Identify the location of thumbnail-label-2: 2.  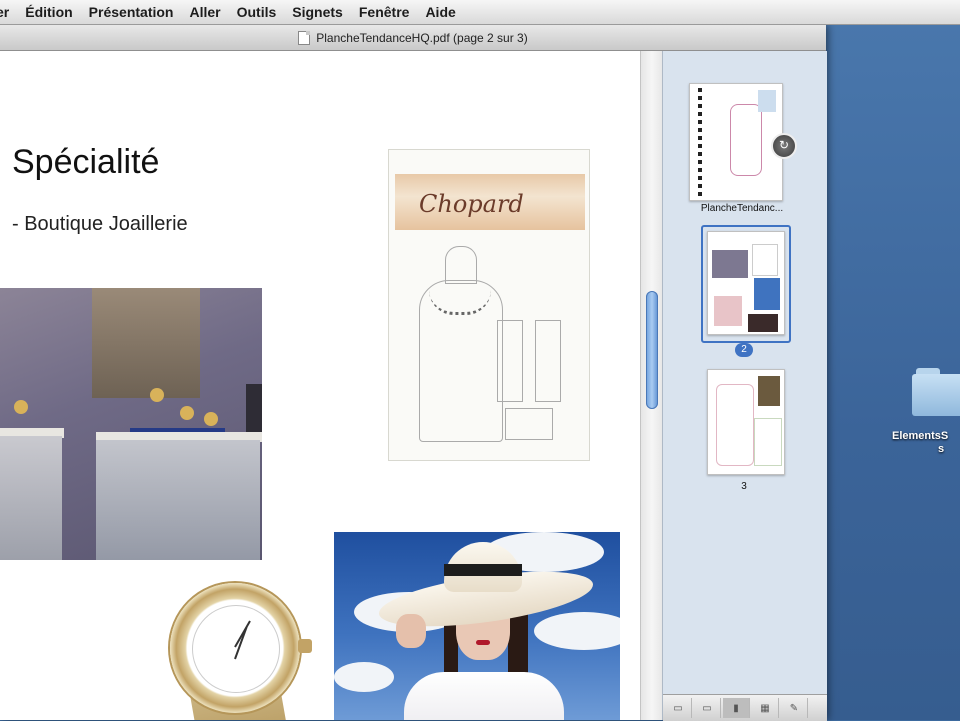
(744, 350).